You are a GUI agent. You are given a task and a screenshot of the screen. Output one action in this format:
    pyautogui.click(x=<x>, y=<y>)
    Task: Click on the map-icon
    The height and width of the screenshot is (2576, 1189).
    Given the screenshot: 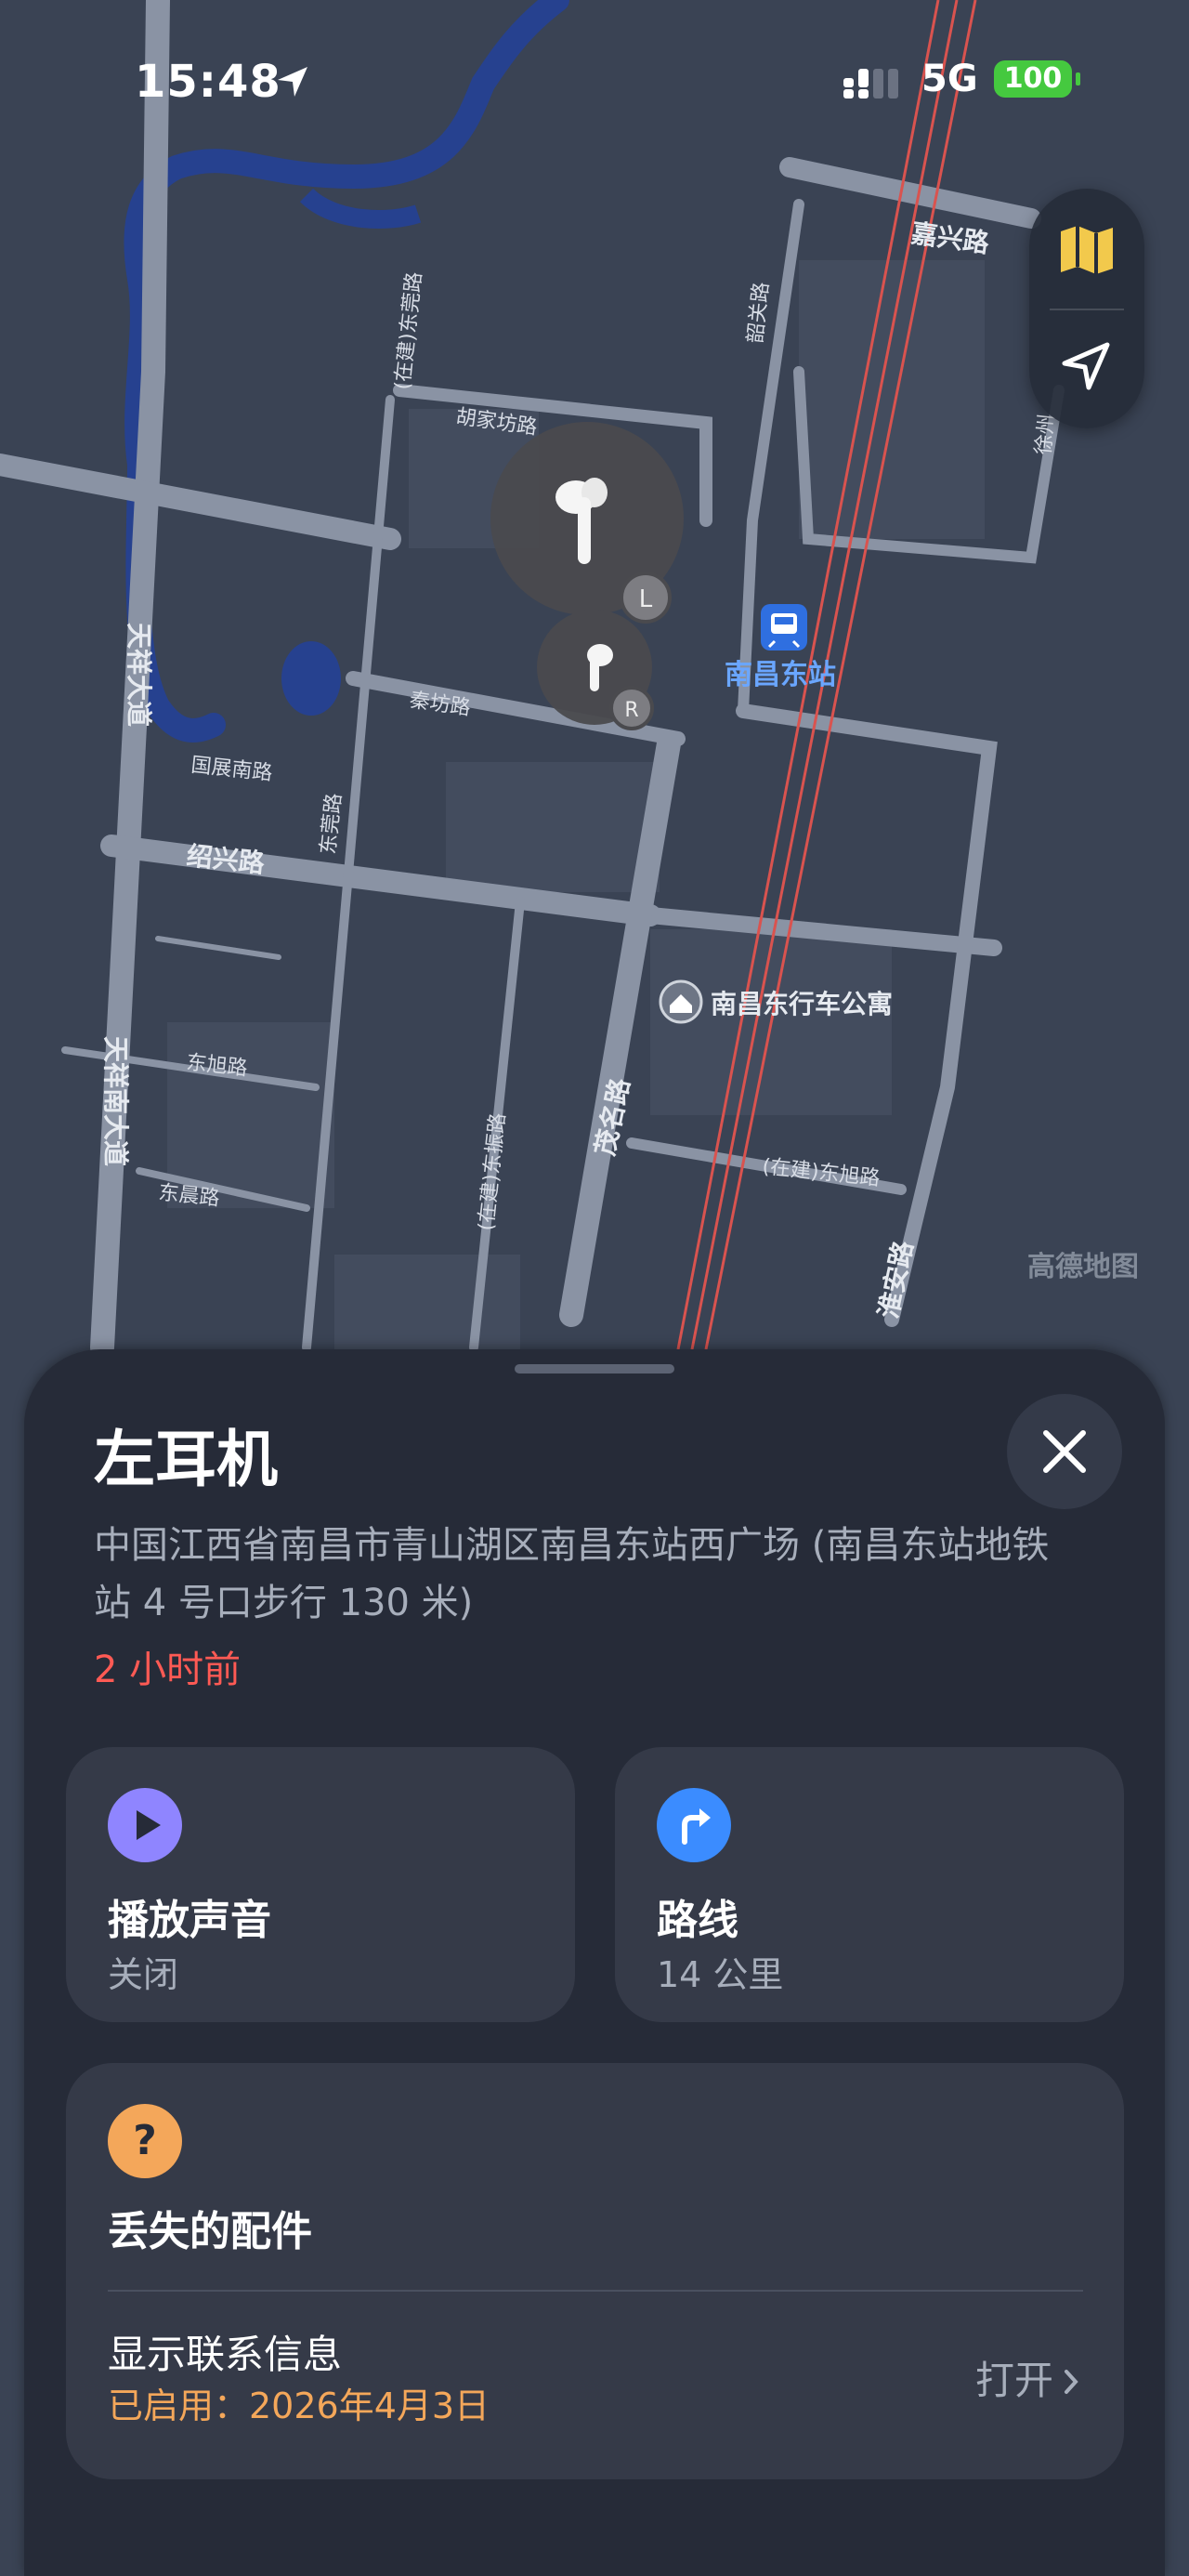 What is the action you would take?
    pyautogui.click(x=1087, y=250)
    